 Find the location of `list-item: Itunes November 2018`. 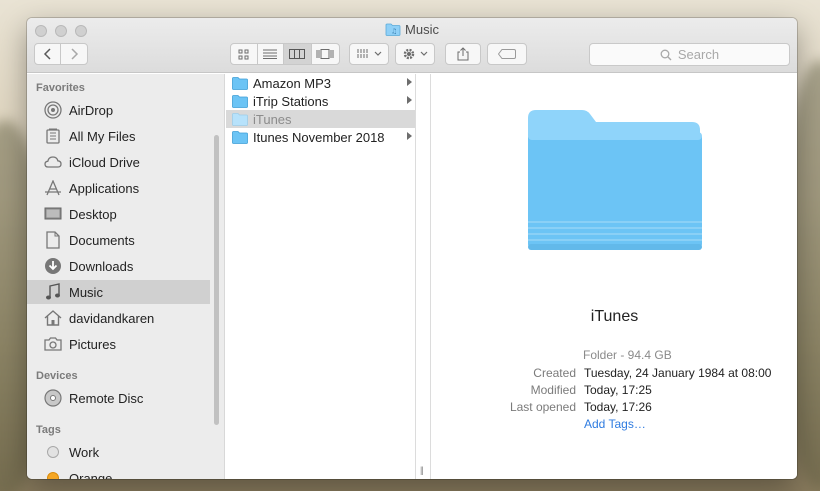

list-item: Itunes November 2018 is located at coordinates (320, 137).